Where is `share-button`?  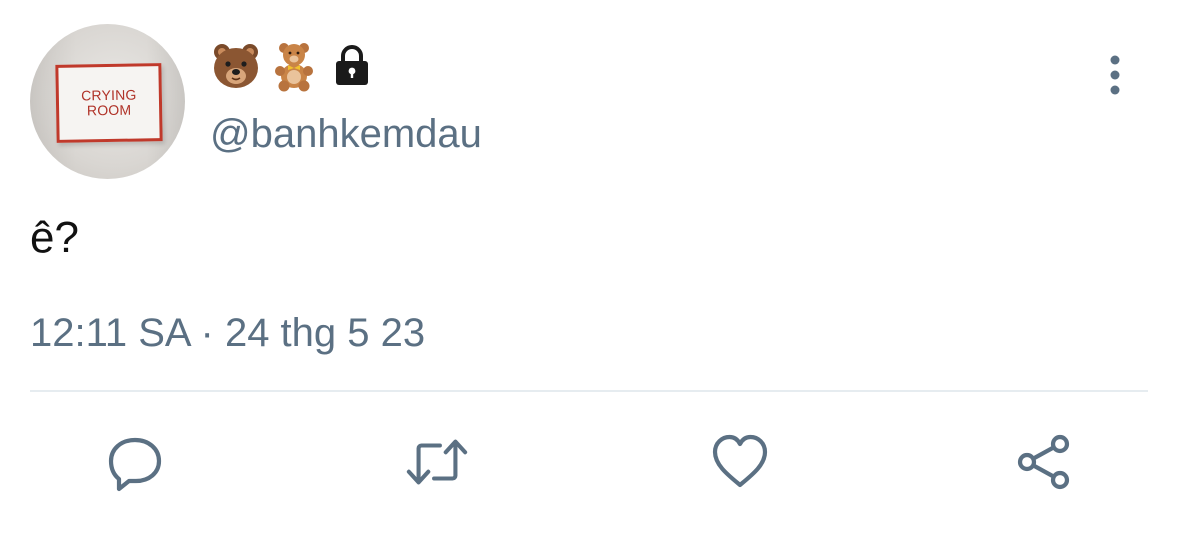 share-button is located at coordinates (1044, 462).